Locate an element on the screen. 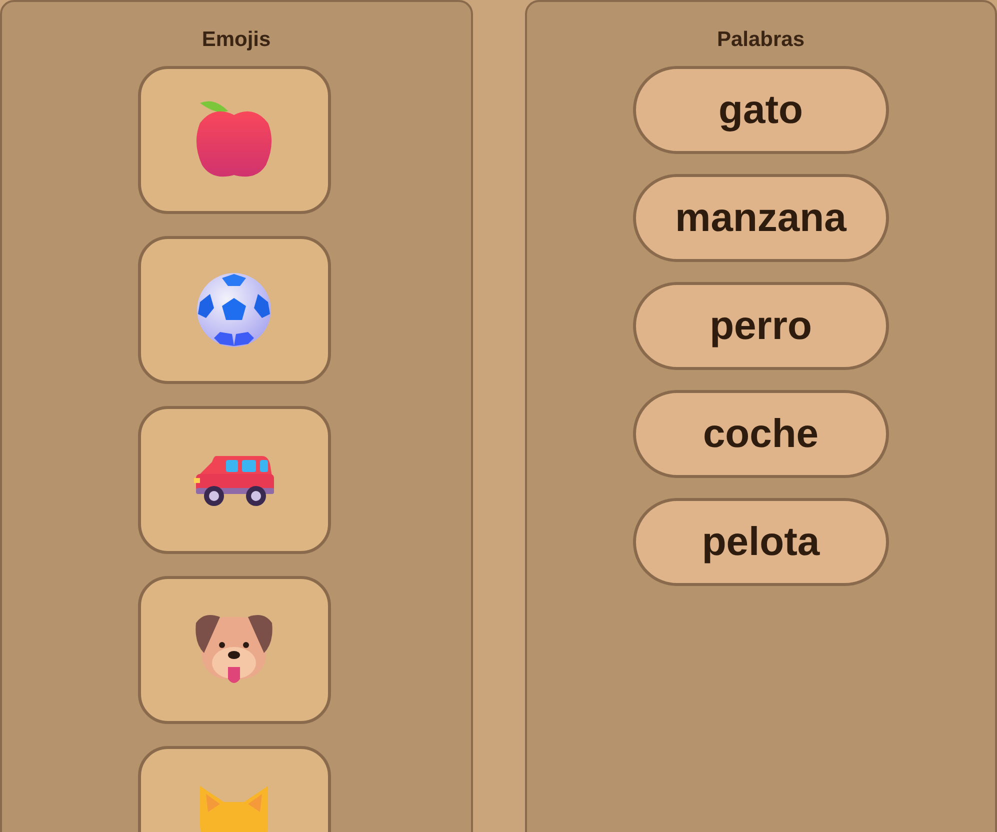  word-button: manzana is located at coordinates (760, 218).